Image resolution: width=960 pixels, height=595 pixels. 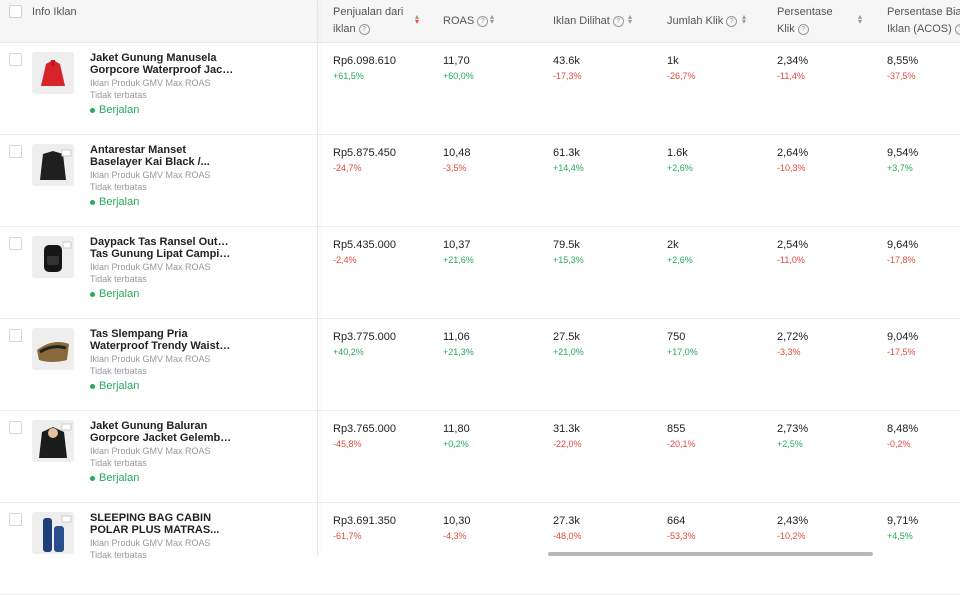 I want to click on ctr-change: -10,2%, so click(x=791, y=536).